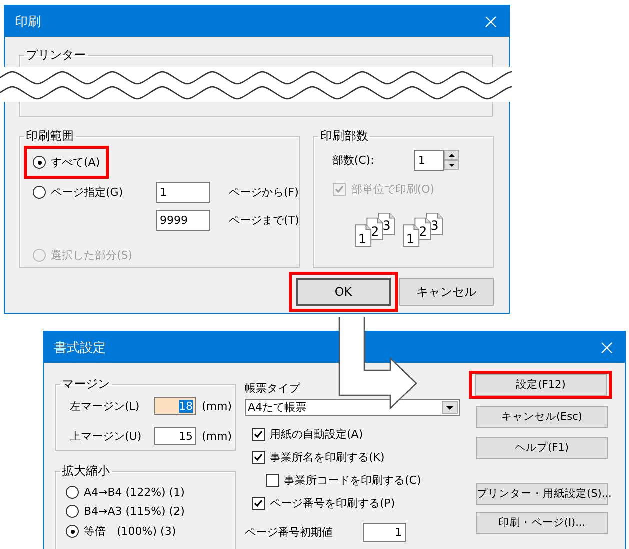 Image resolution: width=629 pixels, height=549 pixels. I want to click on radio-option: ページ指定(G), so click(85, 192).